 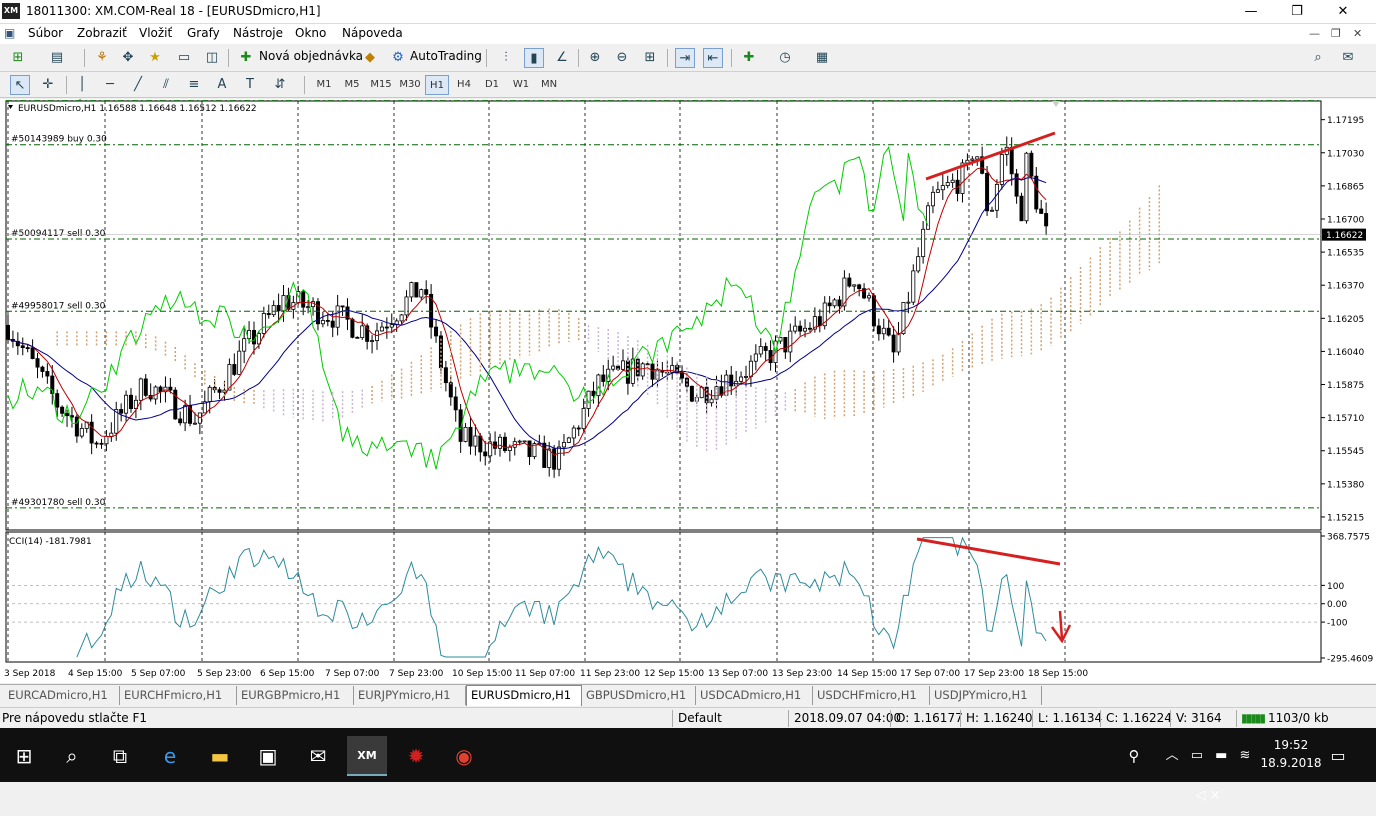 I want to click on bar-chart-icon: ⫶, so click(x=506, y=58).